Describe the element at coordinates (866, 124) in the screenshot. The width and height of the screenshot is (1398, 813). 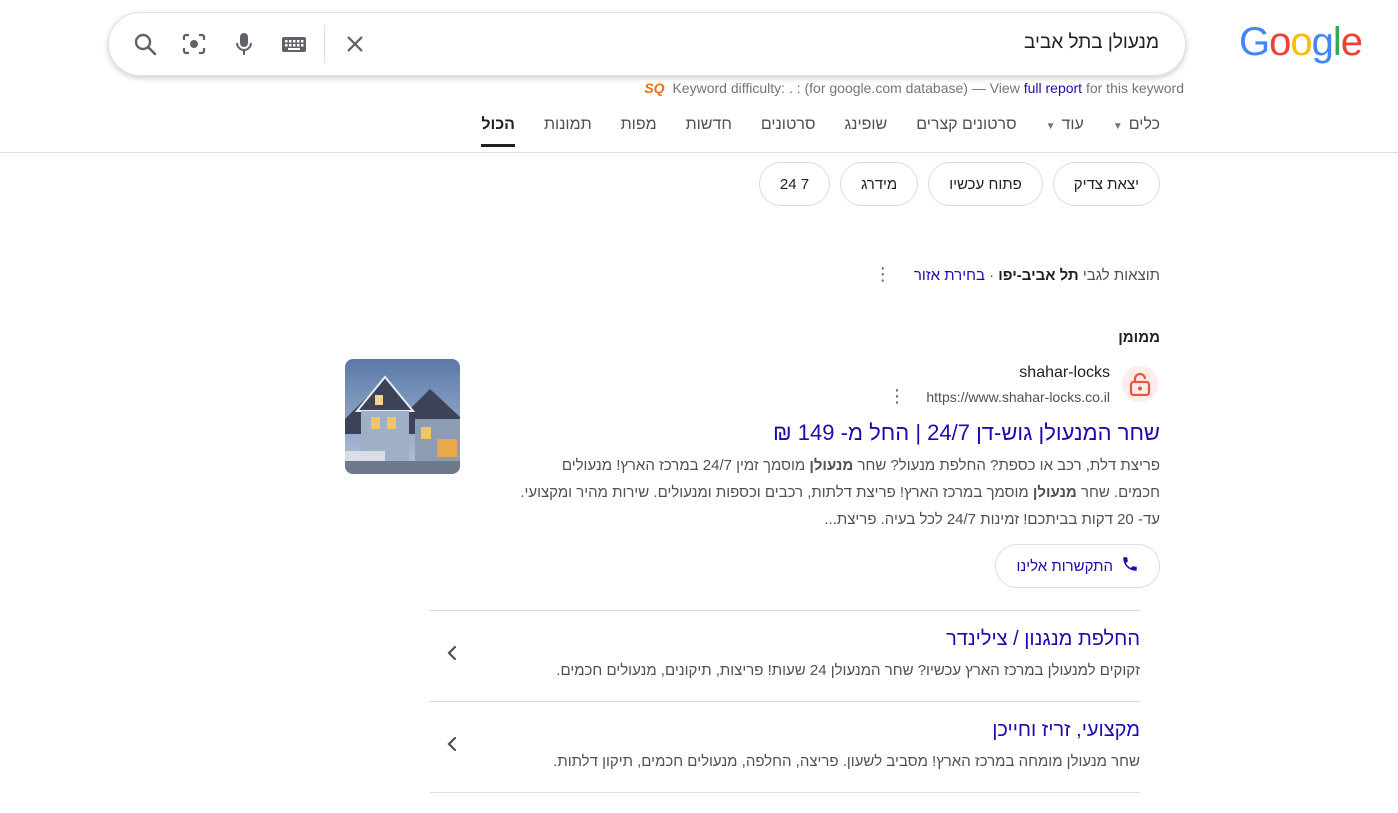
I see `tab-label: שופינג` at that location.